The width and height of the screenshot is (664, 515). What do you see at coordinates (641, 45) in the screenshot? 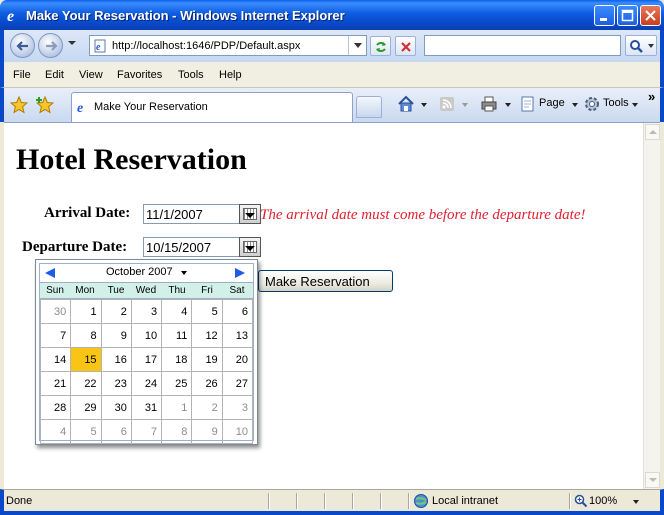
I see `search-button` at bounding box center [641, 45].